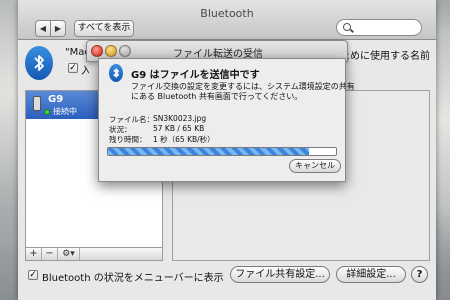  Describe the element at coordinates (227, 20) in the screenshot. I see `window-toolbar: Bluetooth ◀ ▶ すべてを表示` at that location.